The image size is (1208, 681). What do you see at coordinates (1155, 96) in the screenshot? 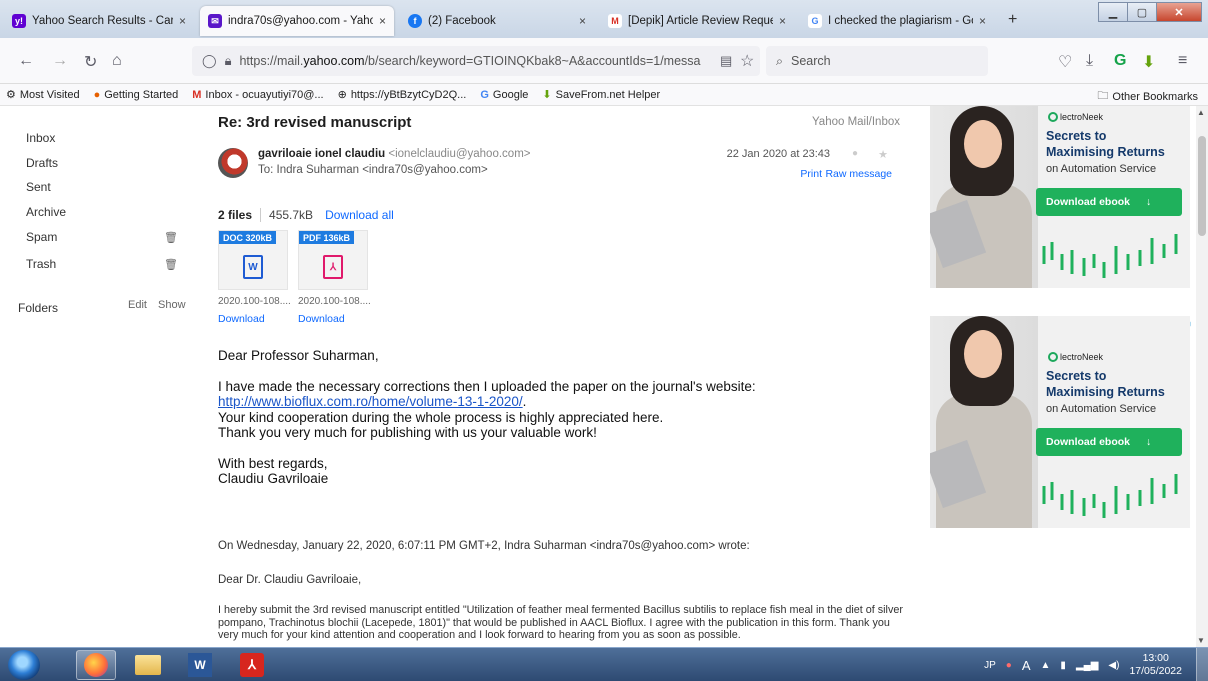
I see `other-bookmarks-label: Other Bookmarks` at bounding box center [1155, 96].